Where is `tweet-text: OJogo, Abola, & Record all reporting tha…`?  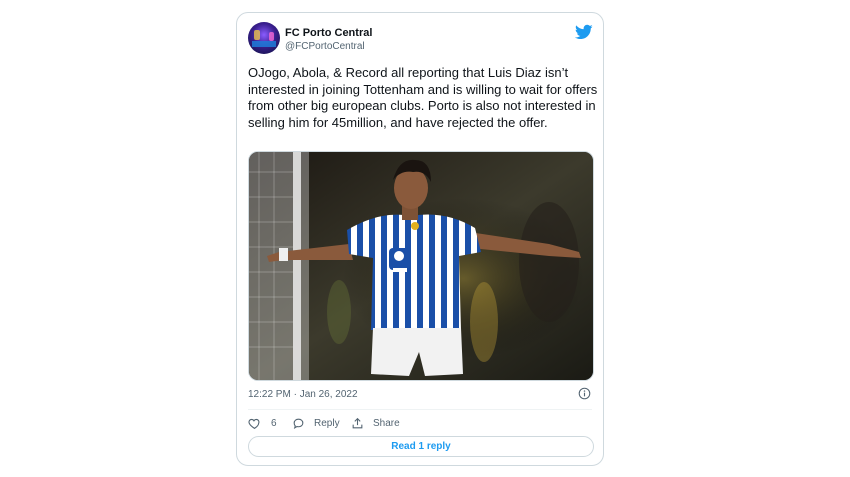 tweet-text: OJogo, Abola, & Record all reporting tha… is located at coordinates (423, 97).